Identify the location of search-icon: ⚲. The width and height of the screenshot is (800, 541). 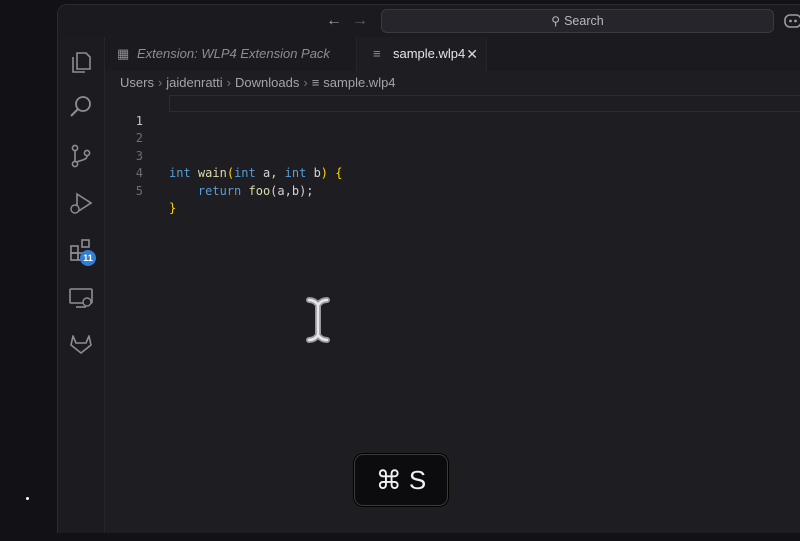
(556, 21).